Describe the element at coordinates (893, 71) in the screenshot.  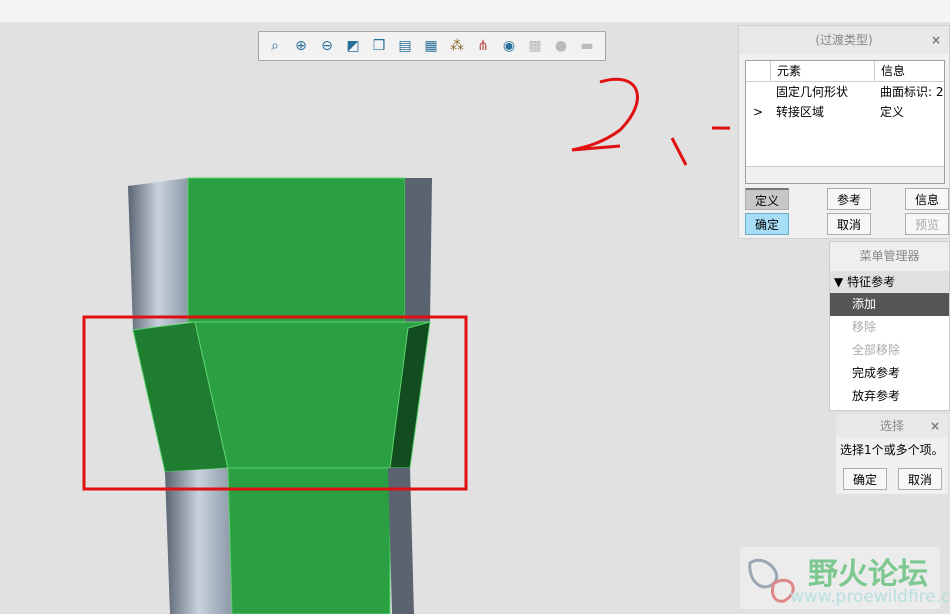
I see `column-header: 信息` at that location.